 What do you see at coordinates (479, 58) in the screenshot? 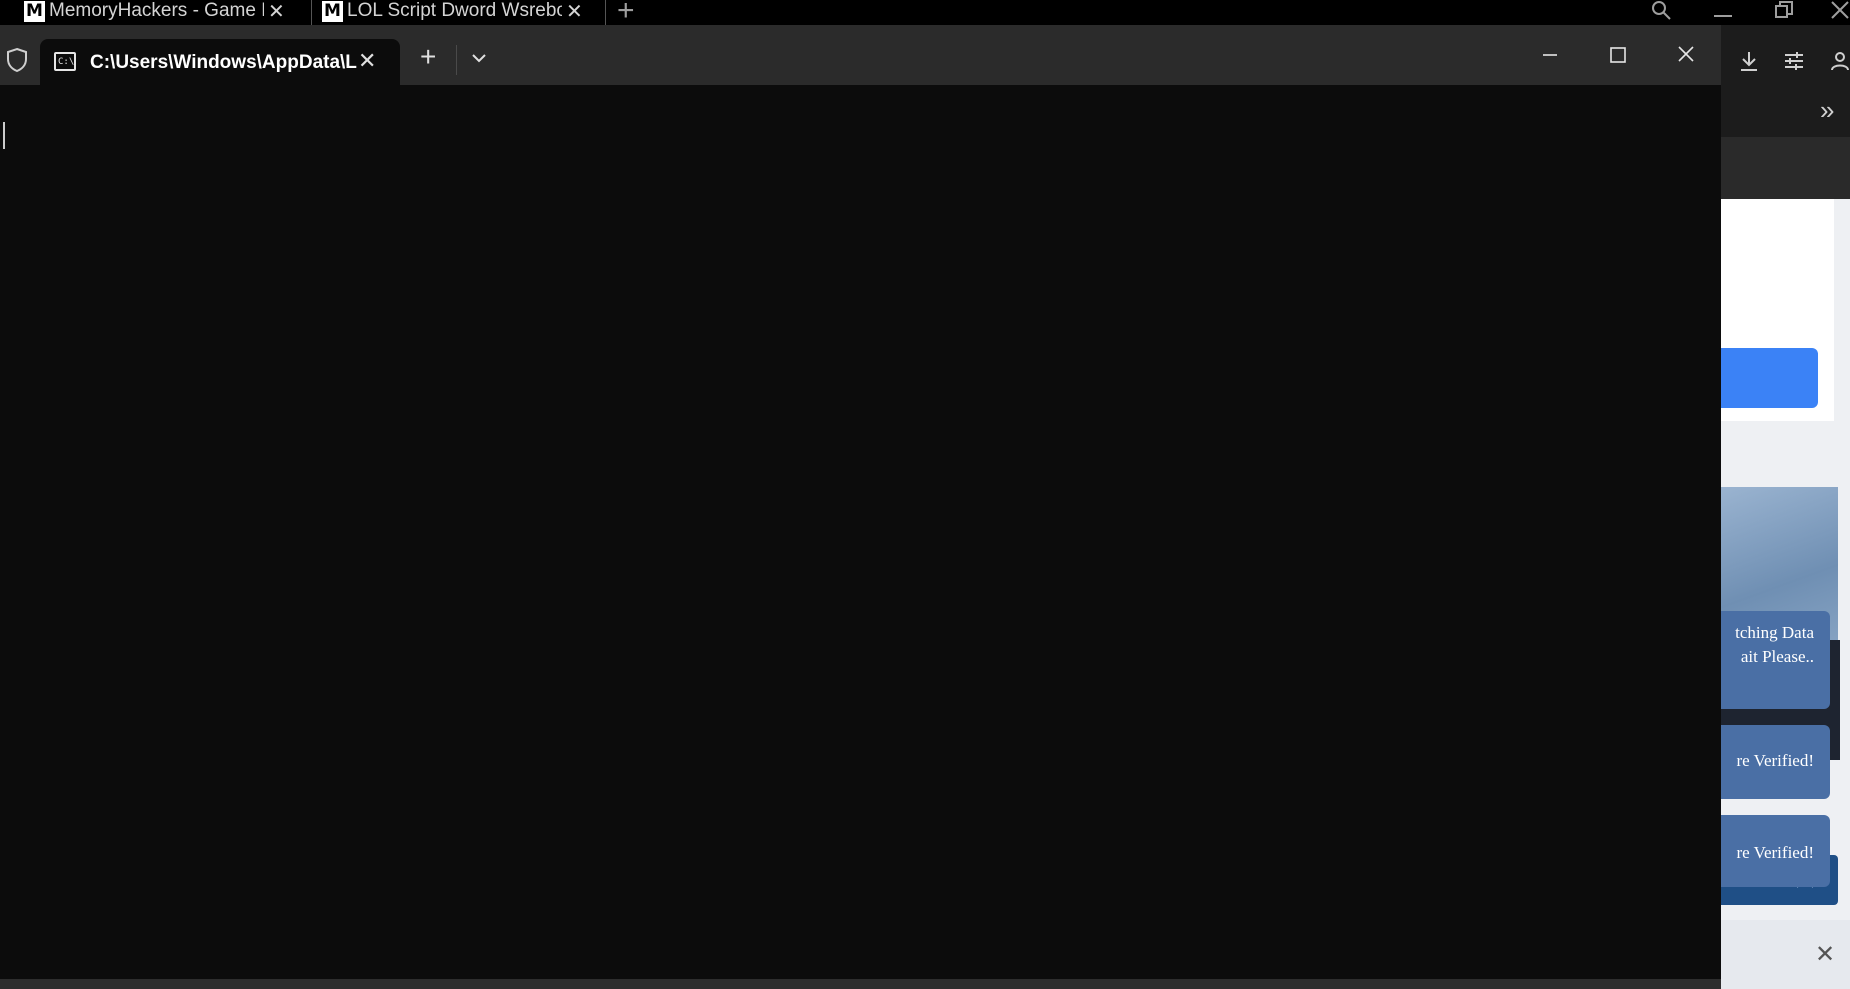
I see `chevron-down-icon` at bounding box center [479, 58].